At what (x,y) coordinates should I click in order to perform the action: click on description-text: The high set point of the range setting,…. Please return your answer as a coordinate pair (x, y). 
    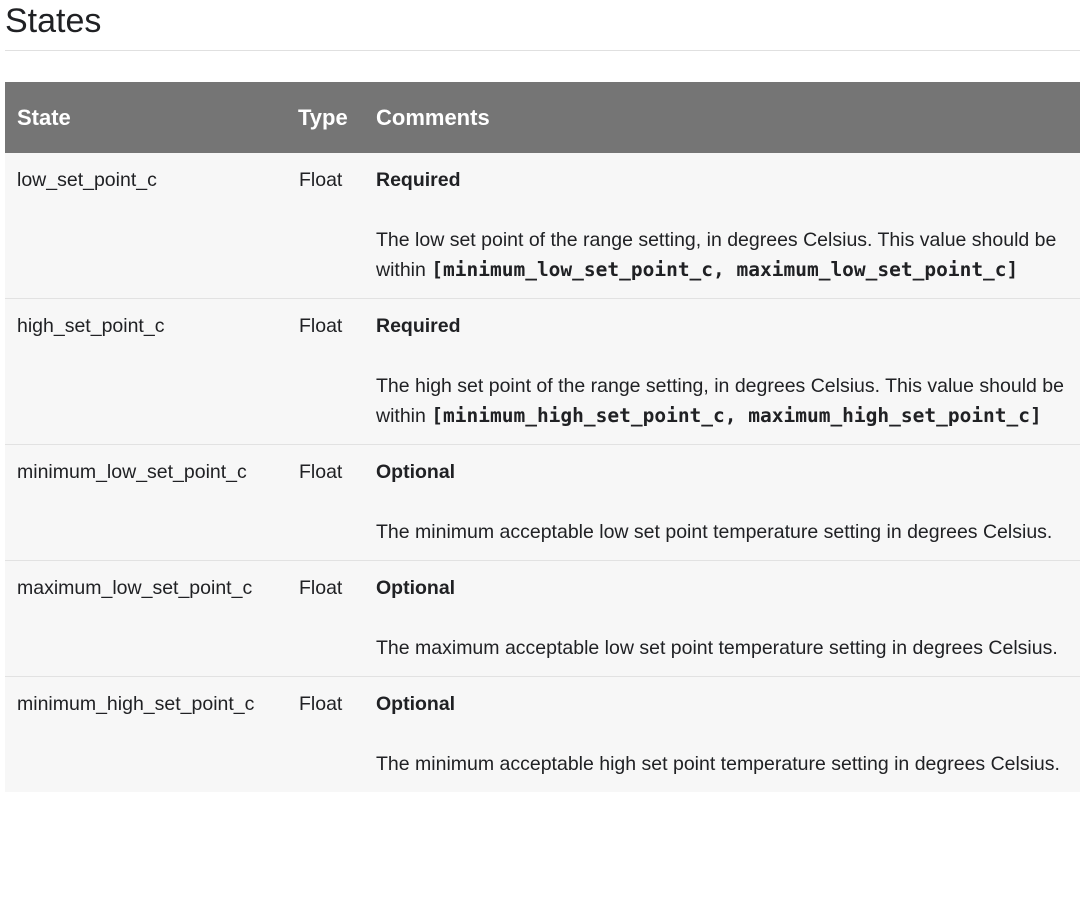
    Looking at the image, I should click on (728, 401).